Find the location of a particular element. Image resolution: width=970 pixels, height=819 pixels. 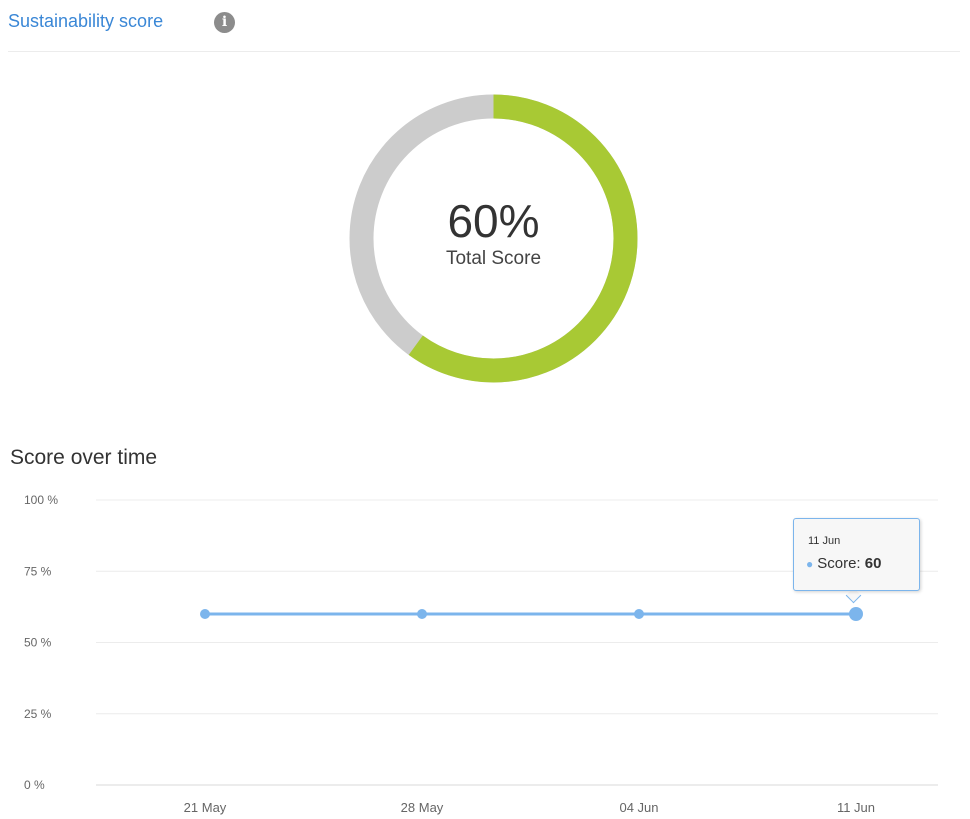

tooltip-series-label: Score: is located at coordinates (839, 563).